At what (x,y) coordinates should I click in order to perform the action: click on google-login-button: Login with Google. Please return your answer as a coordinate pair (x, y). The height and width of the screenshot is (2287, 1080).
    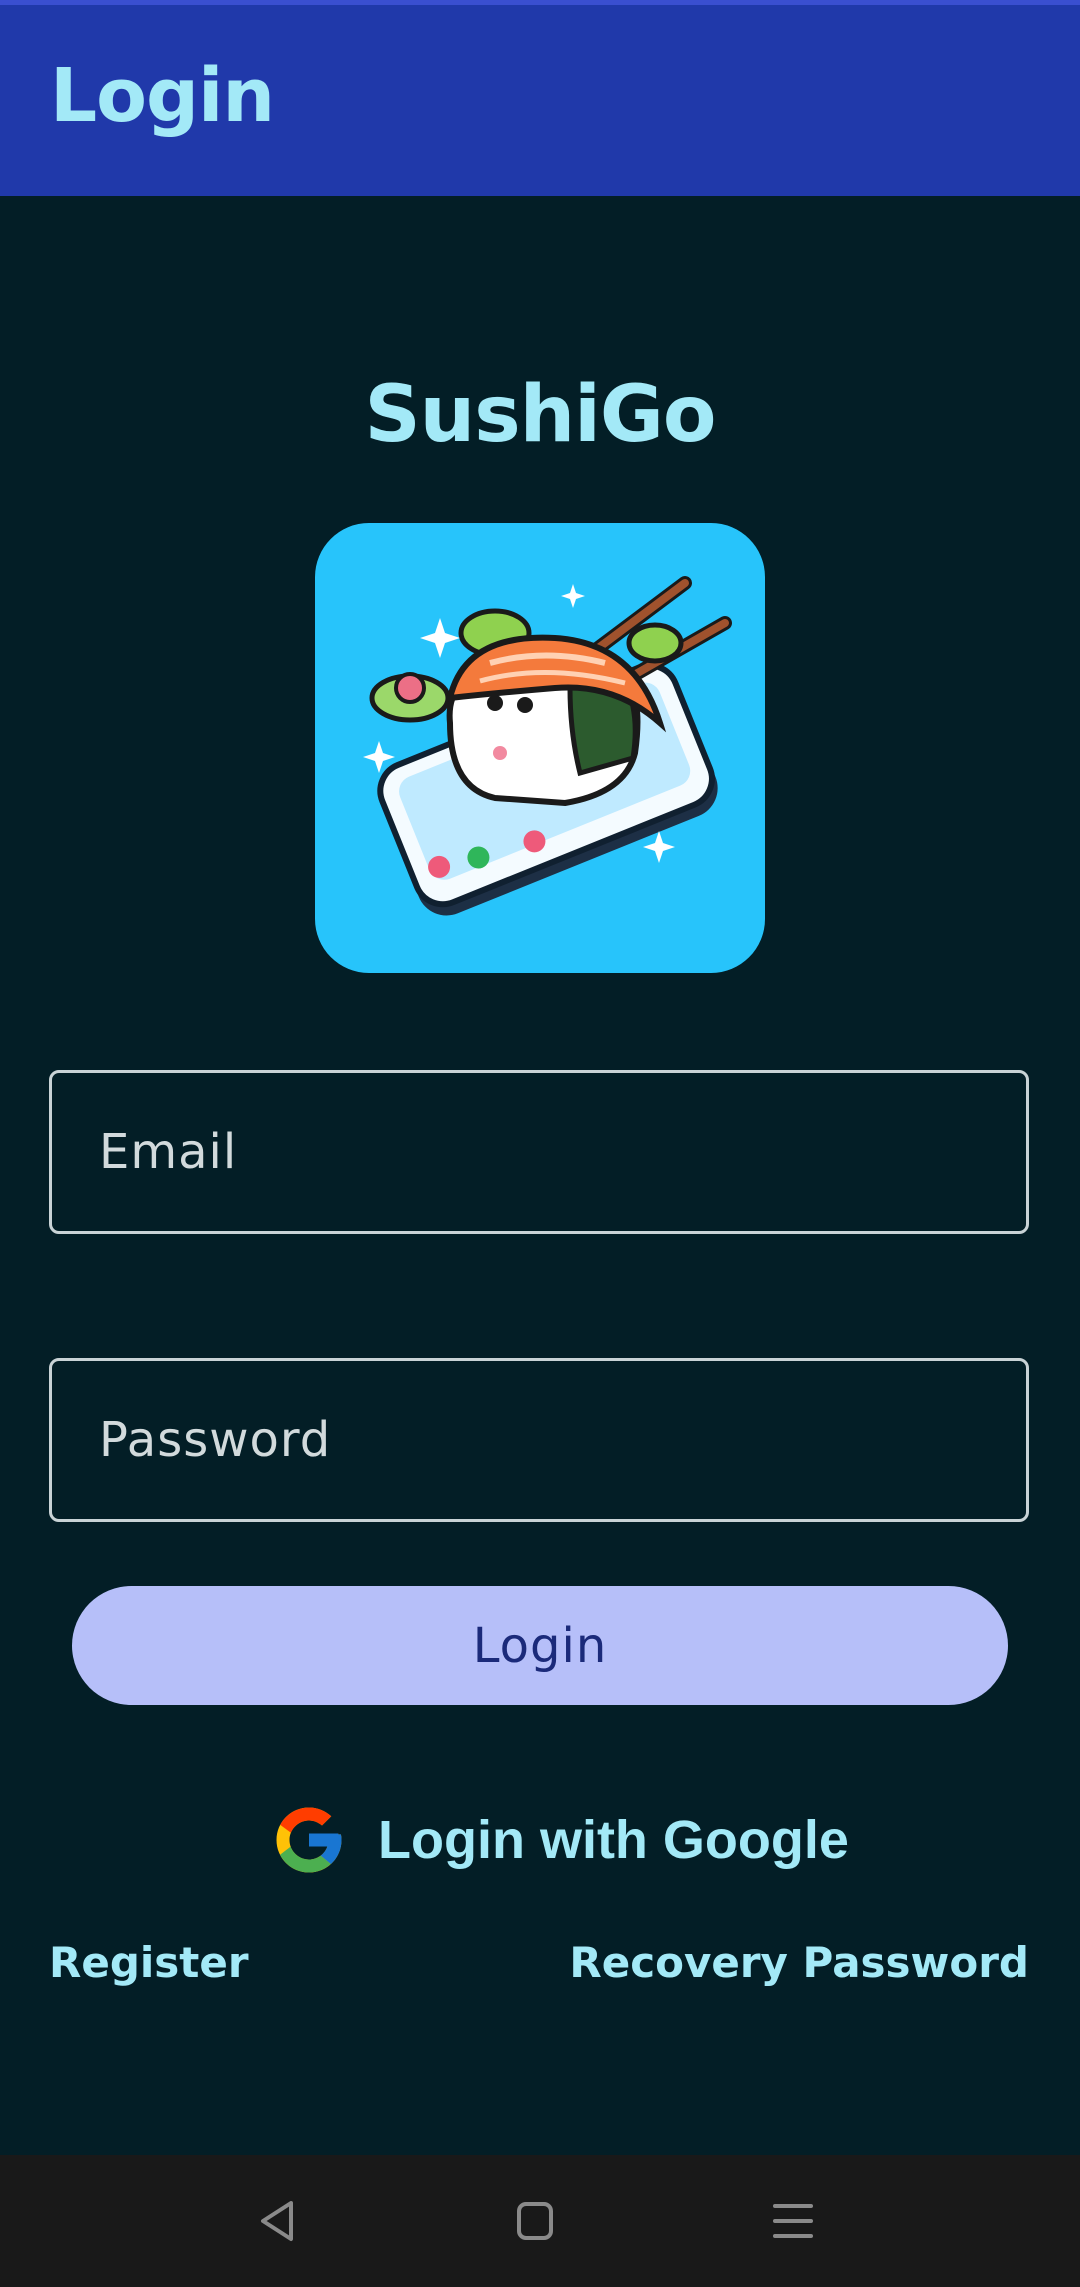
    Looking at the image, I should click on (559, 1840).